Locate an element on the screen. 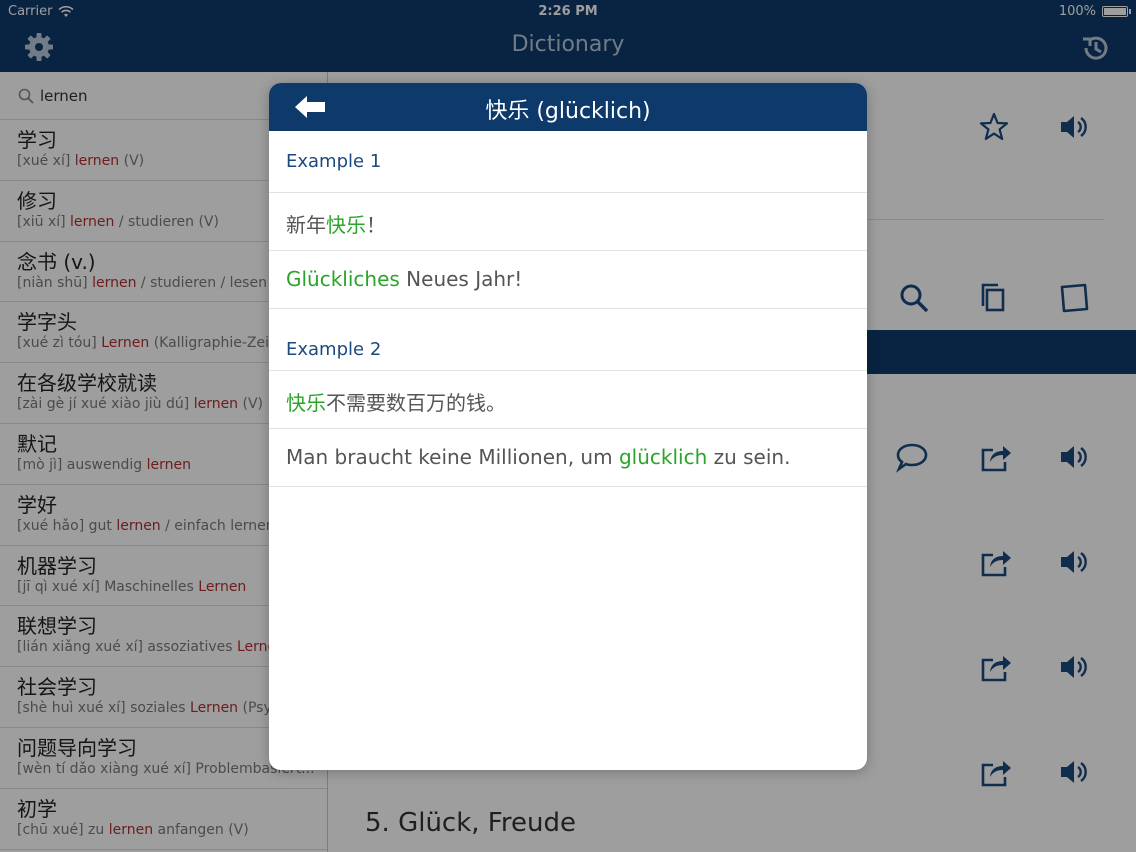 This screenshot has width=1136, height=852. example-sentence-zh: 快乐不需要数百万的钱。 is located at coordinates (568, 400).